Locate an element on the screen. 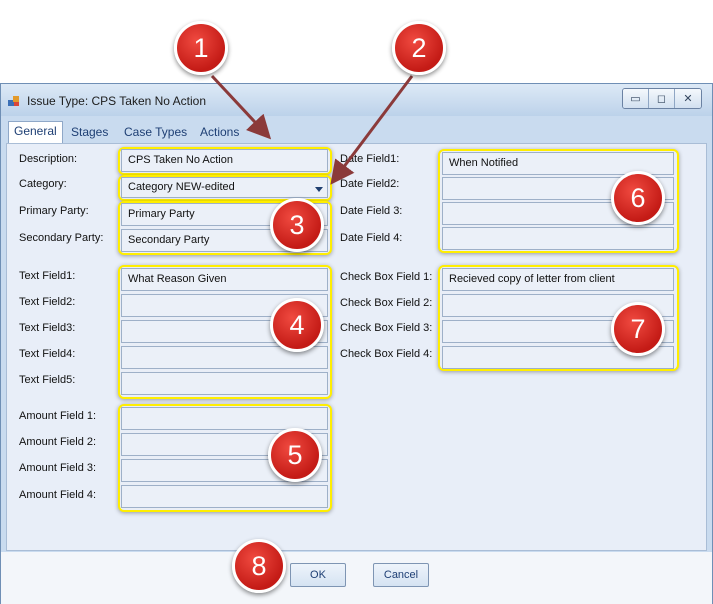  callout-5: 5 is located at coordinates (295, 455).